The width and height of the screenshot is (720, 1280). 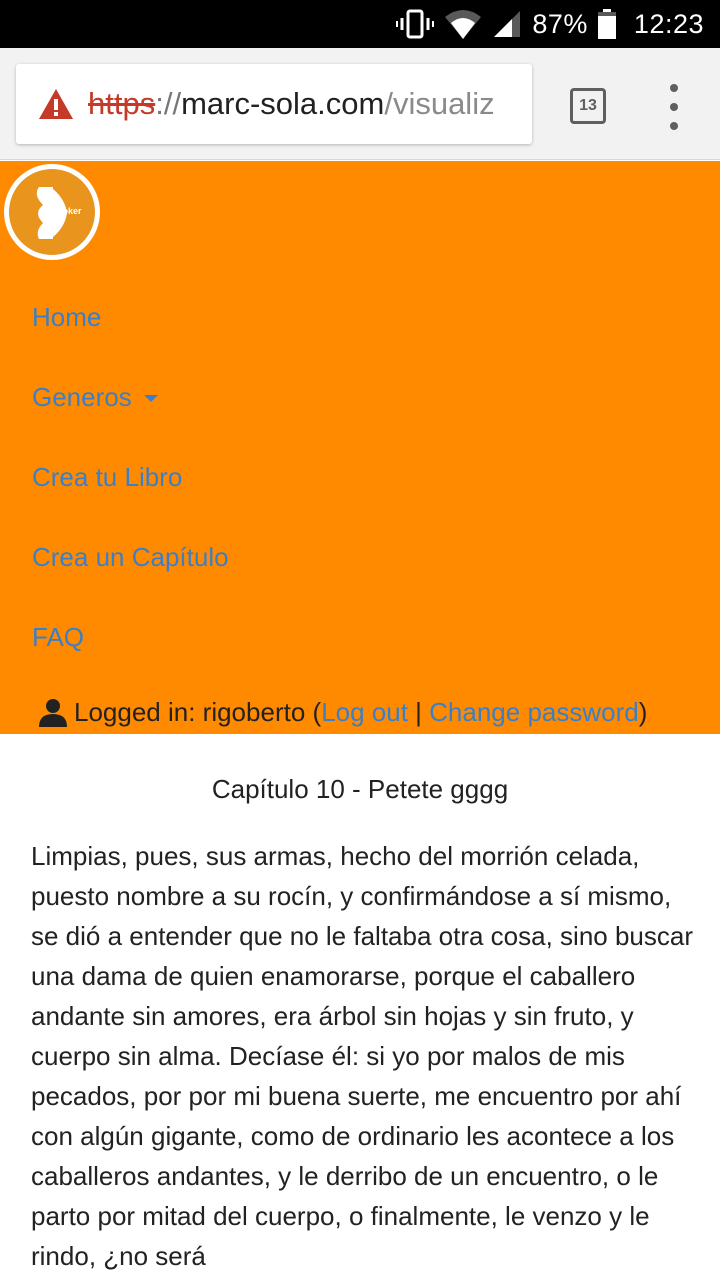 What do you see at coordinates (53, 713) in the screenshot?
I see `user-icon` at bounding box center [53, 713].